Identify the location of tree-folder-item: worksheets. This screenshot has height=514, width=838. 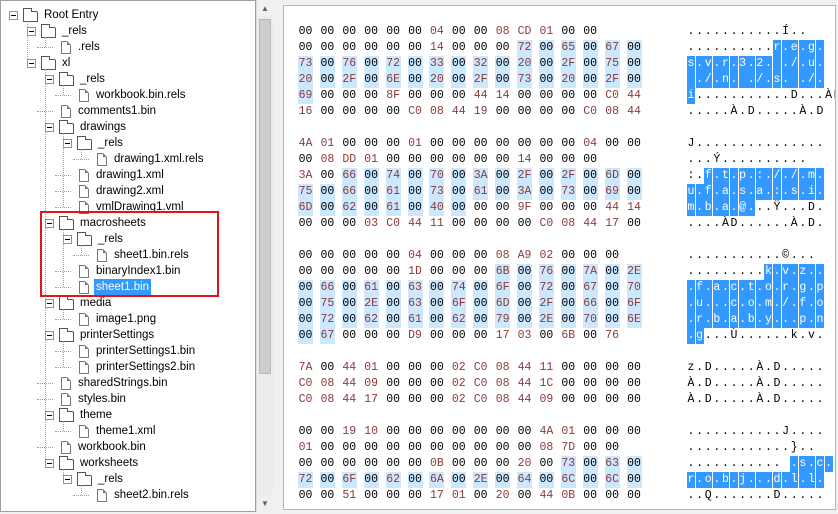
(126, 463).